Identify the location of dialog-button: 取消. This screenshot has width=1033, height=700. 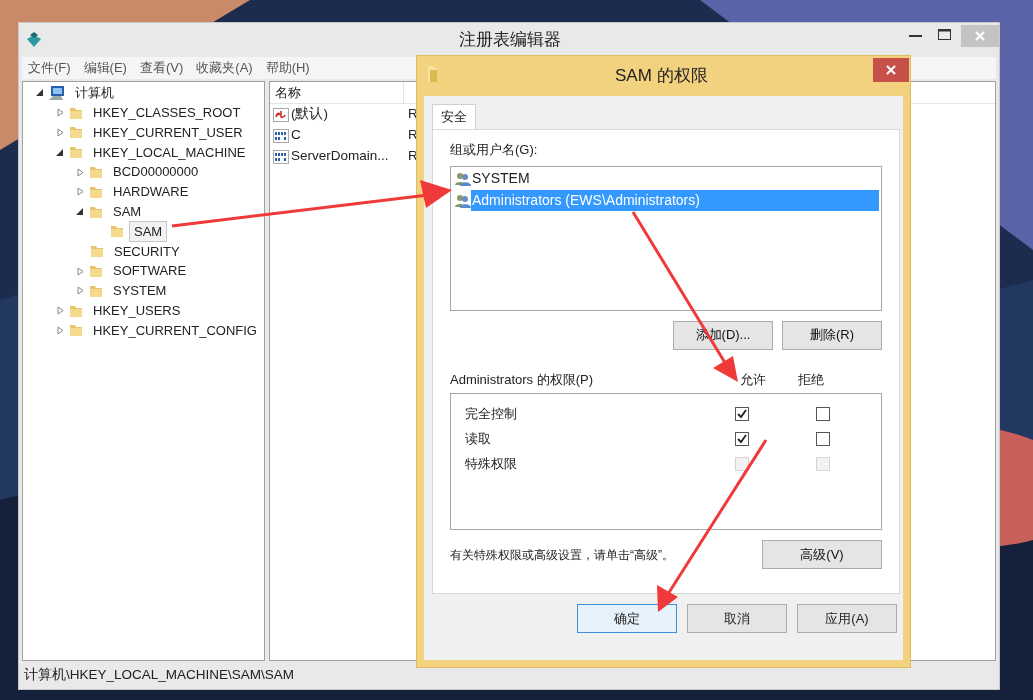
(737, 618).